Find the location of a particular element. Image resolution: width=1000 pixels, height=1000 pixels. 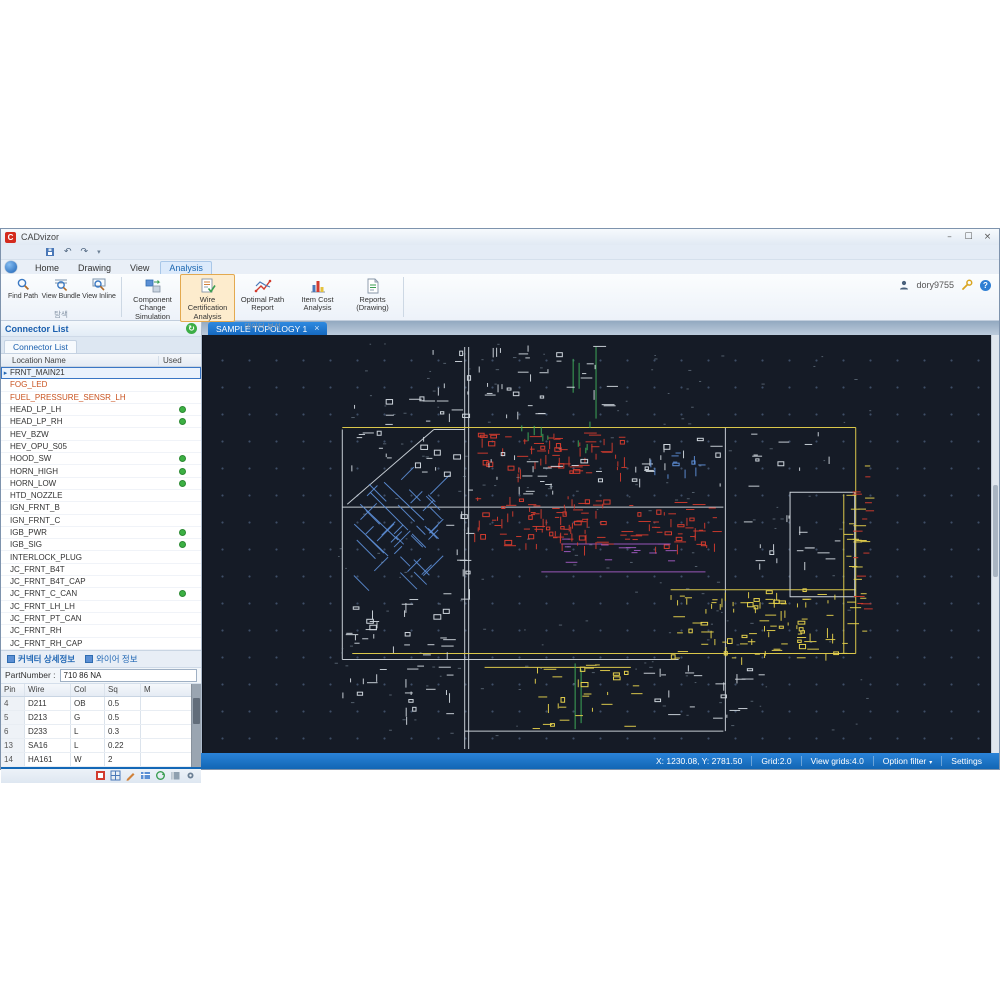

app-title: CADvizor is located at coordinates (40, 237).